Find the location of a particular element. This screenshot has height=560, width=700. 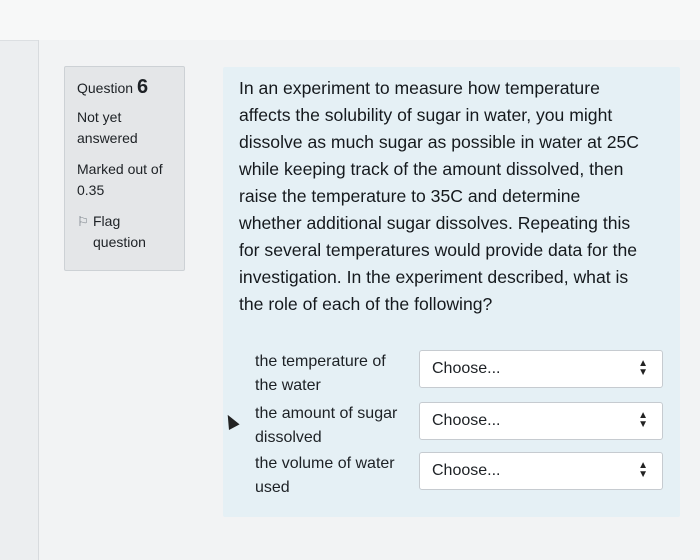

match-label-line: the water is located at coordinates (288, 385).